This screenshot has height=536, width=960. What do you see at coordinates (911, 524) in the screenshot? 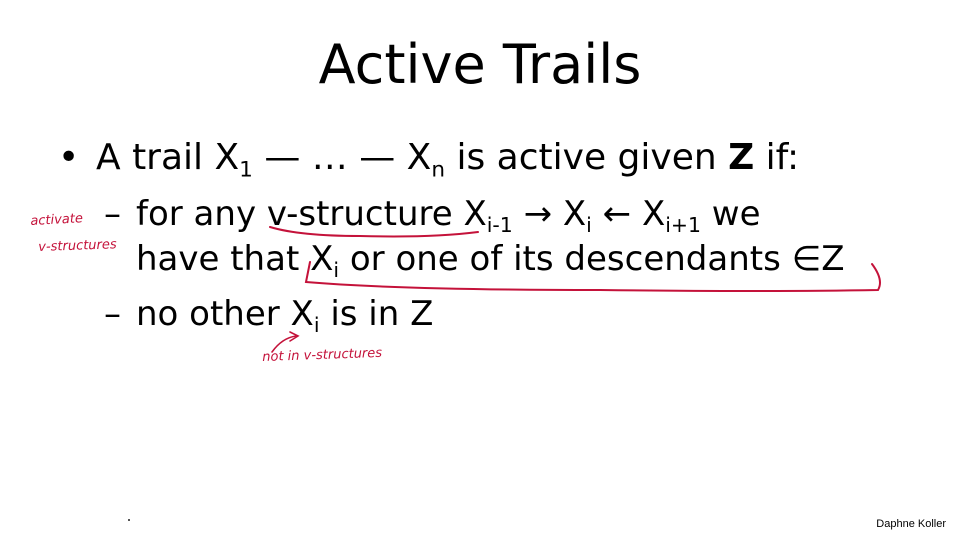
I see `author-credit: Daphne Koller` at bounding box center [911, 524].